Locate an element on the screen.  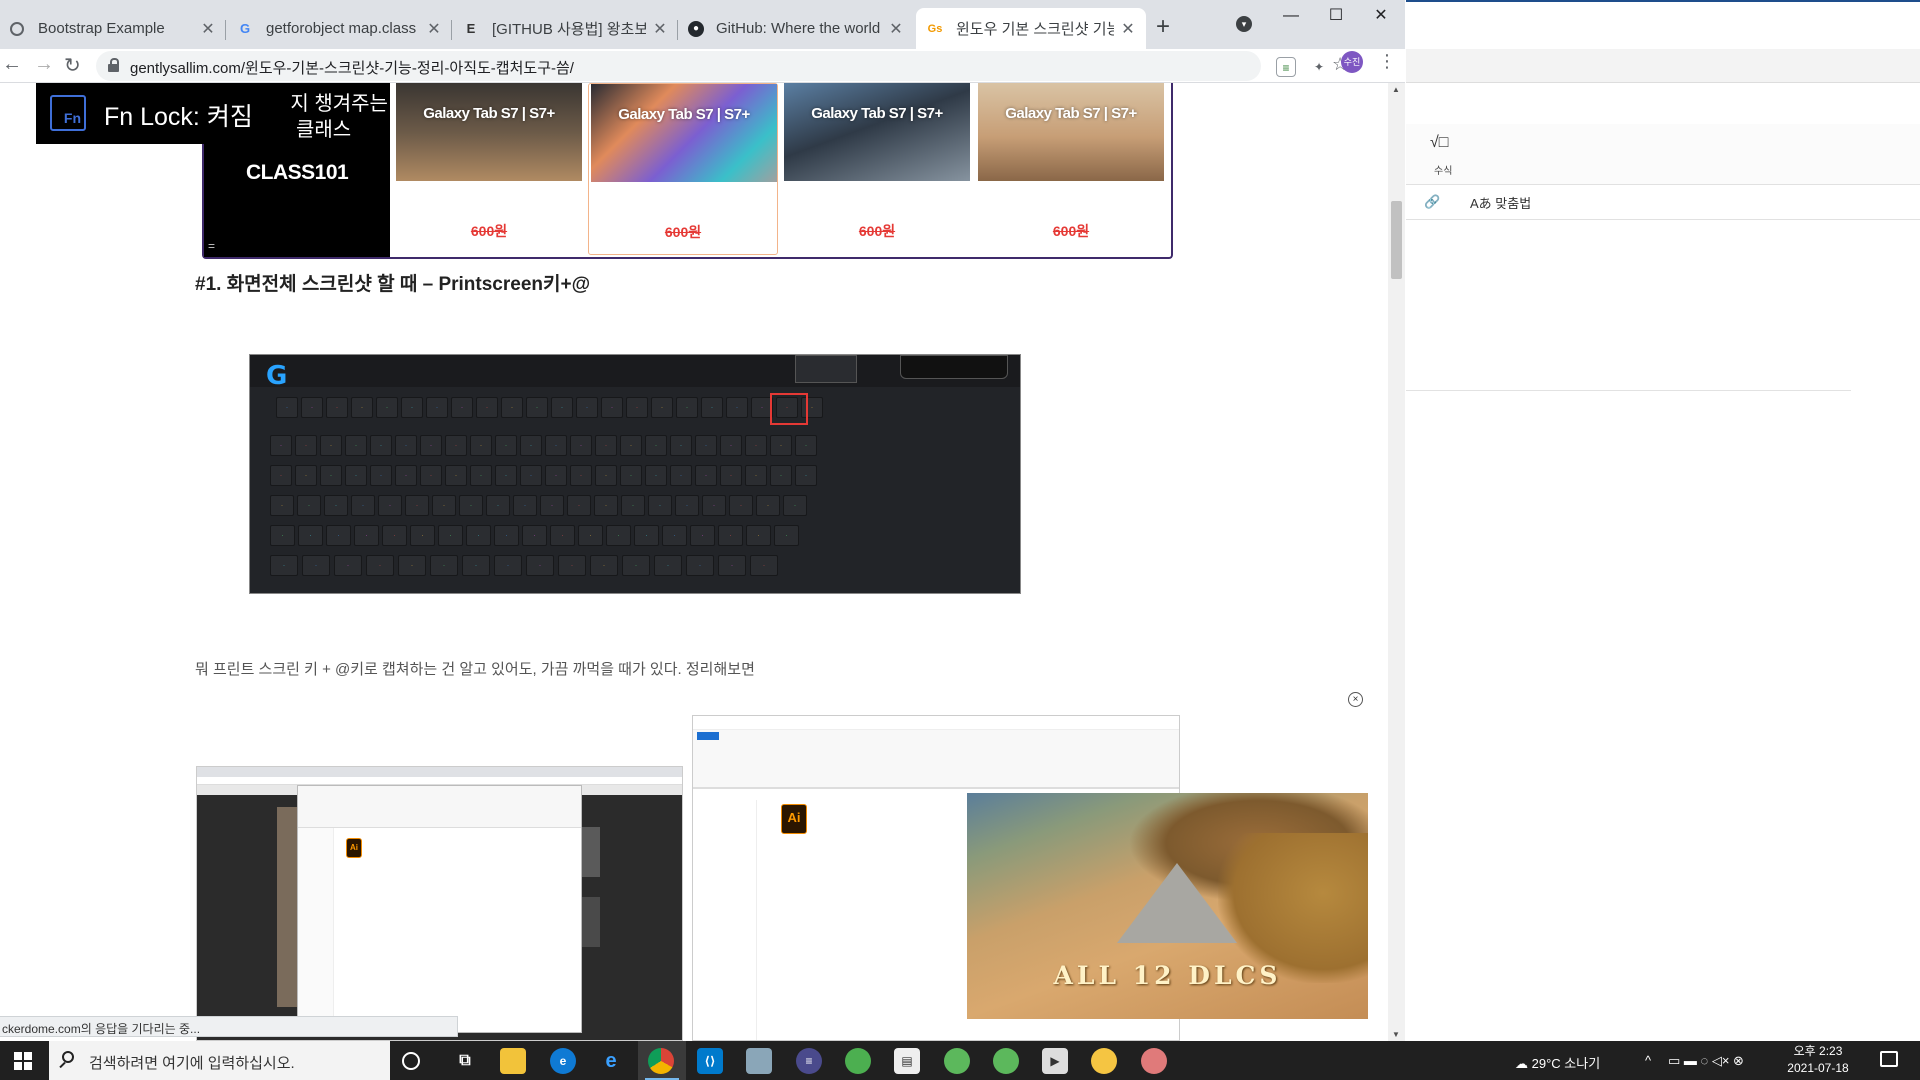
page-scrollbar: ▲ ▼ is located at coordinates (1396, 562).